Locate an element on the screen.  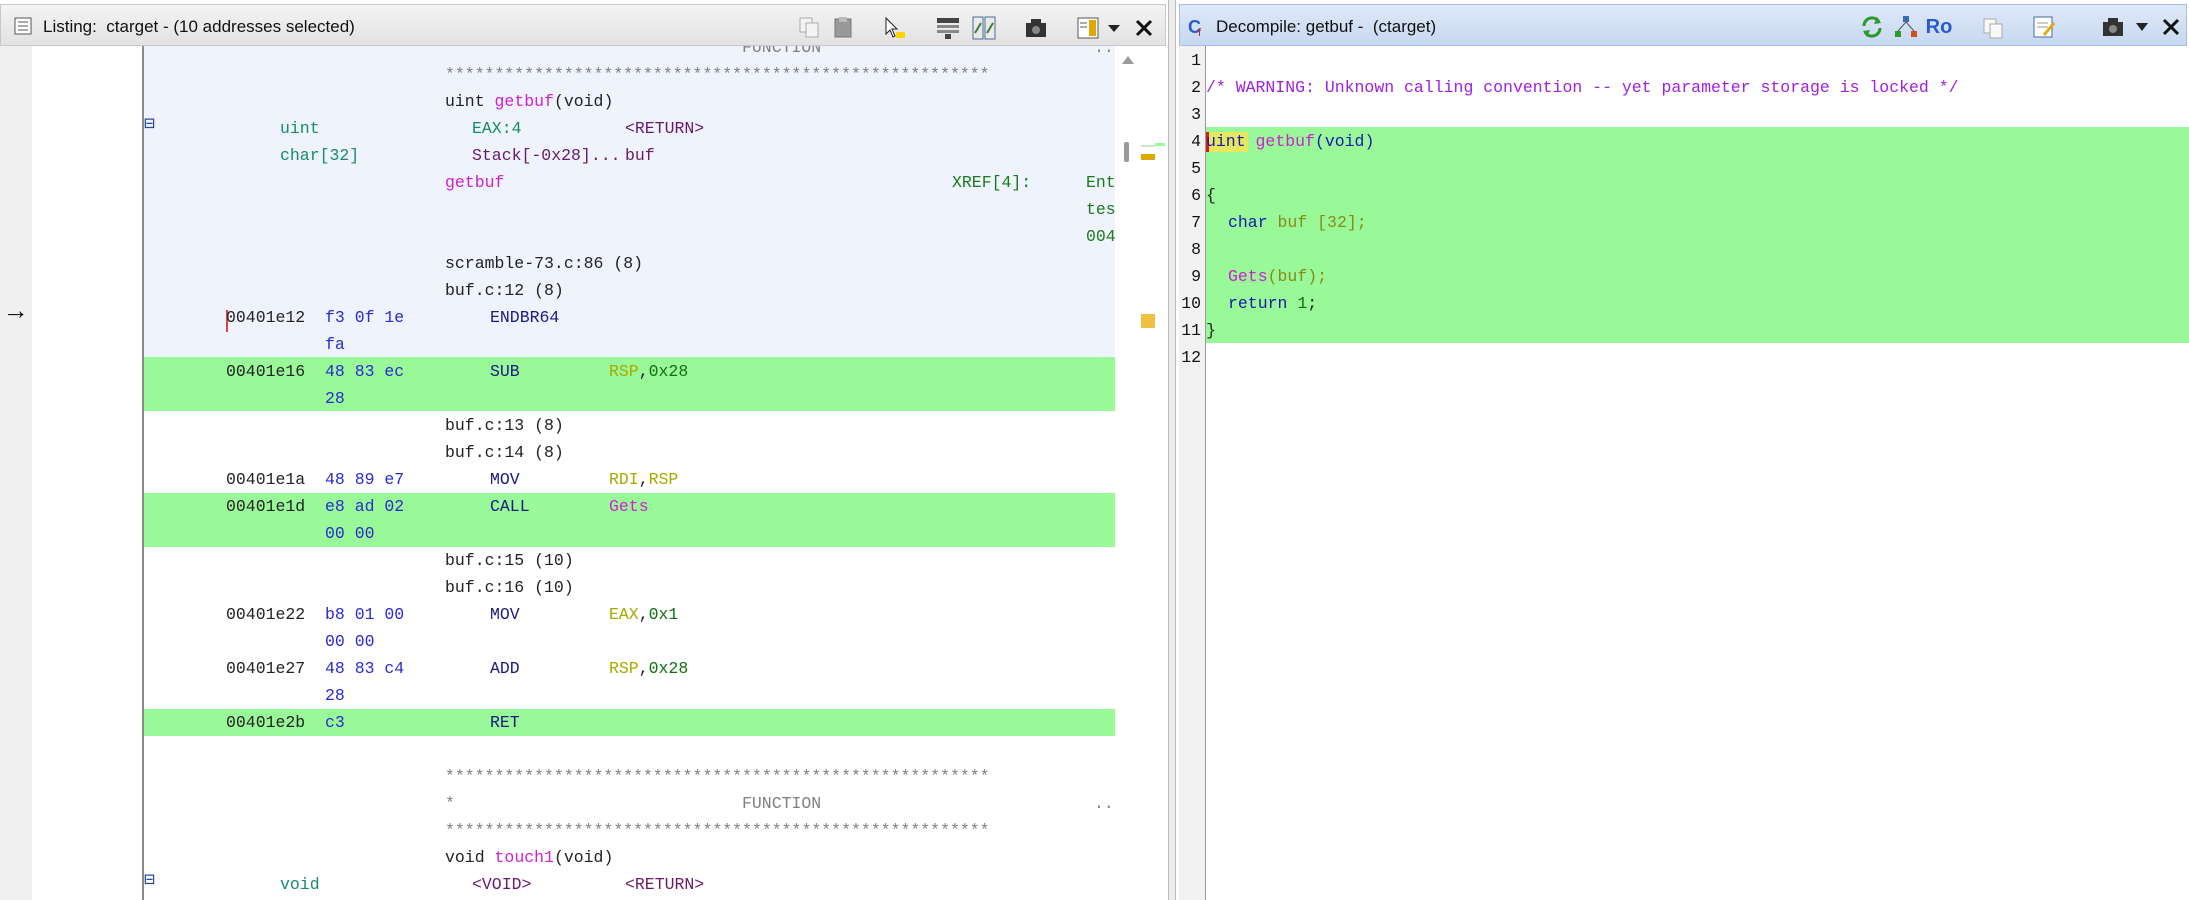
svg-text: f is located at coordinates (1200, 32).